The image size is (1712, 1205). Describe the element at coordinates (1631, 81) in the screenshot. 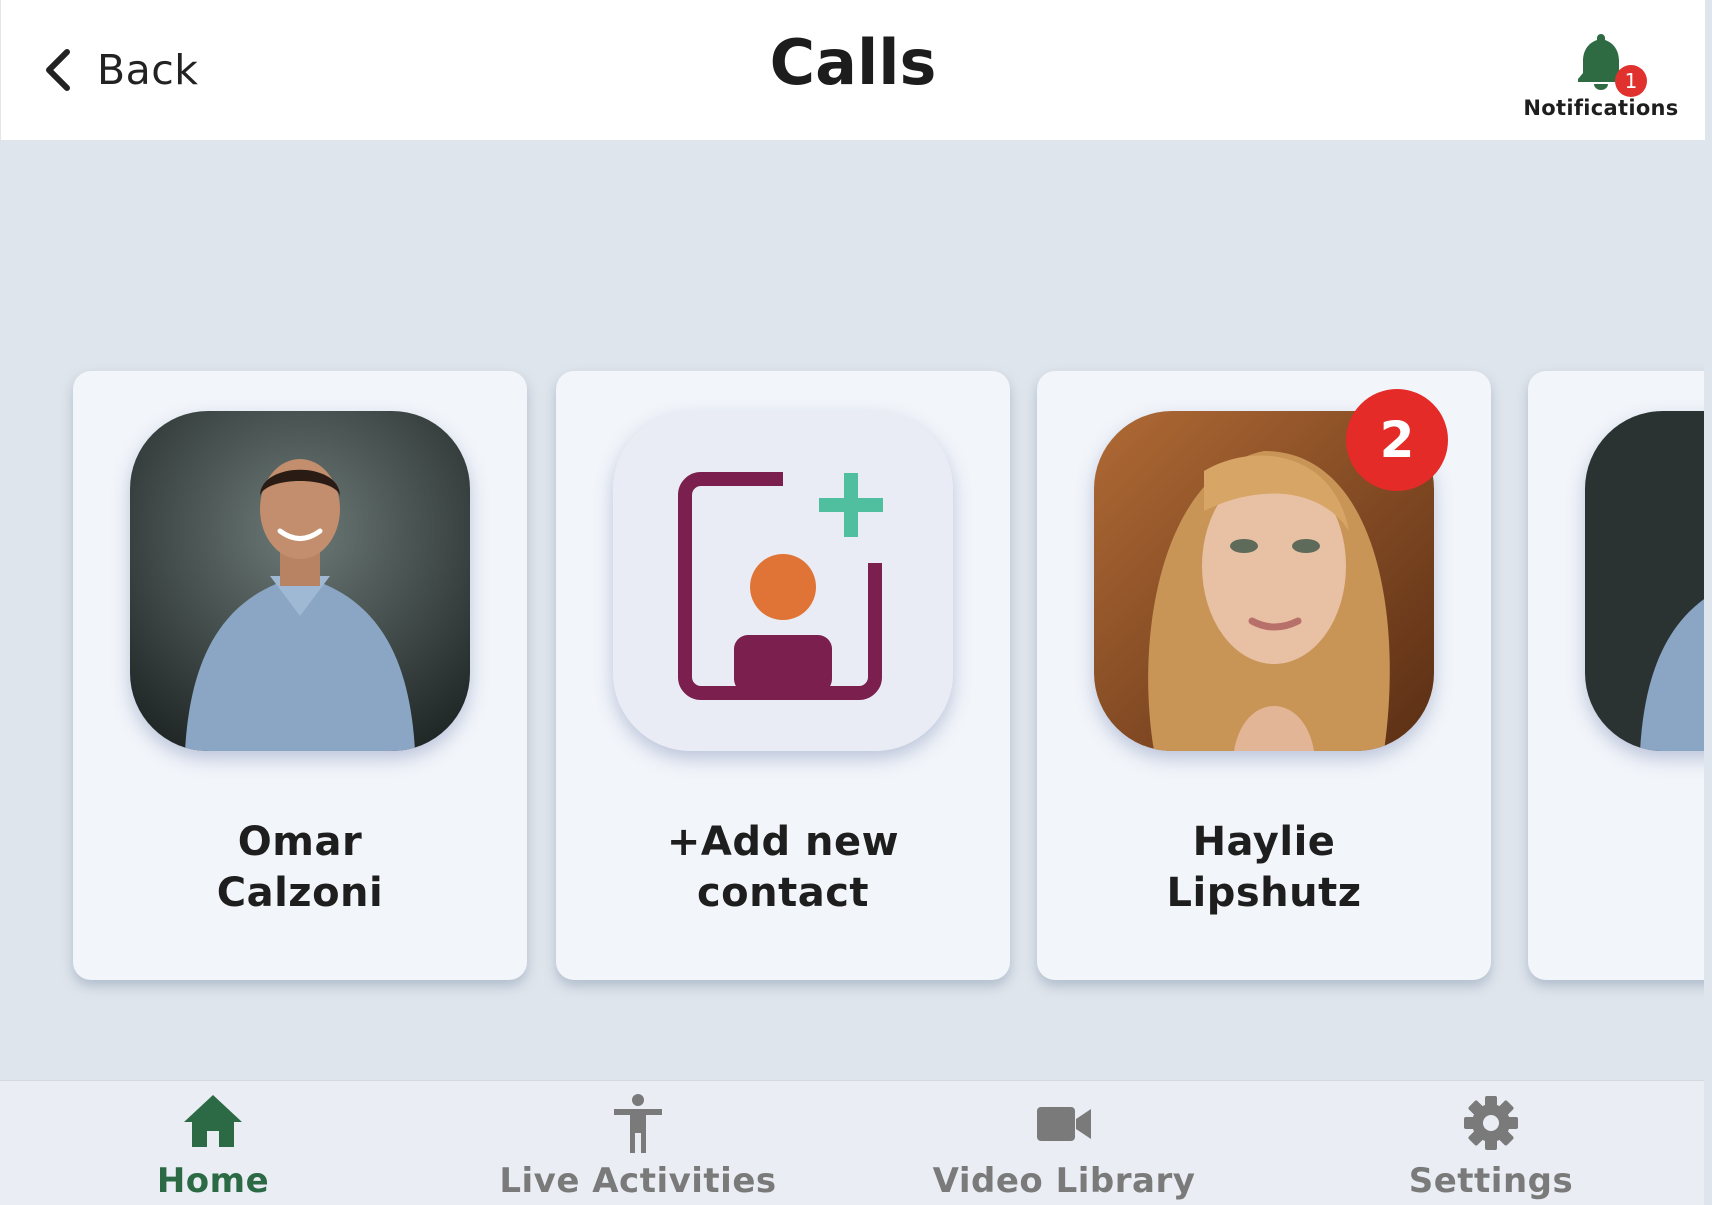

I see `notification-count-badge: 1` at that location.